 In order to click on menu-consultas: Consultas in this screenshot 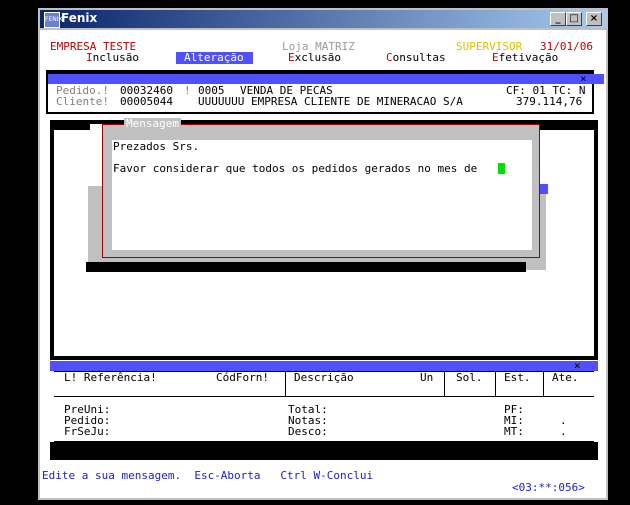, I will do `click(416, 58)`.